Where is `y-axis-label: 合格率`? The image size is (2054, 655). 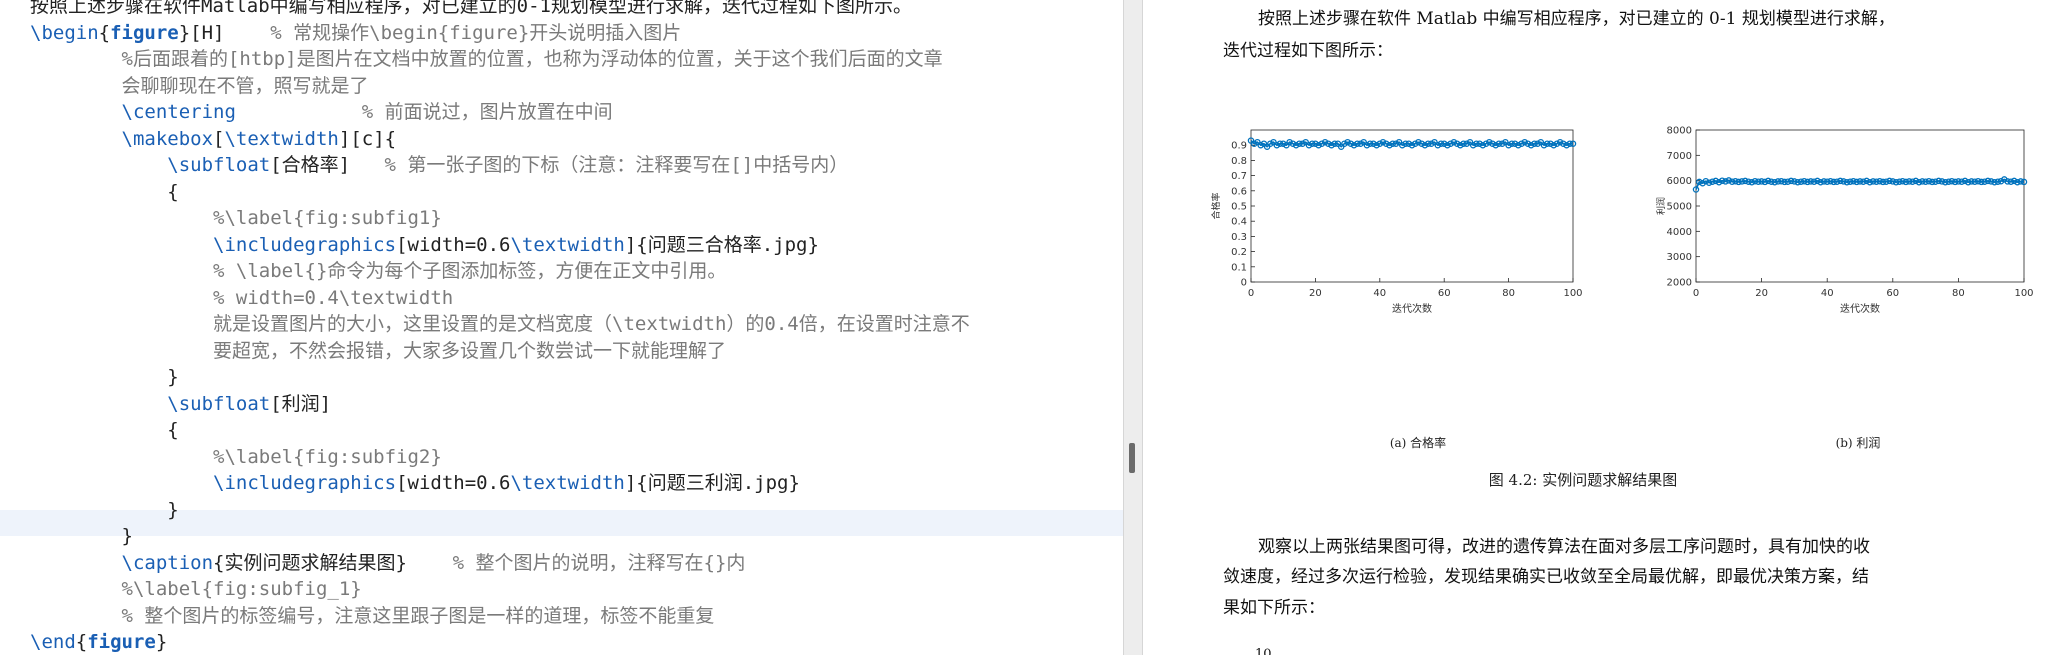 y-axis-label: 合格率 is located at coordinates (1216, 205).